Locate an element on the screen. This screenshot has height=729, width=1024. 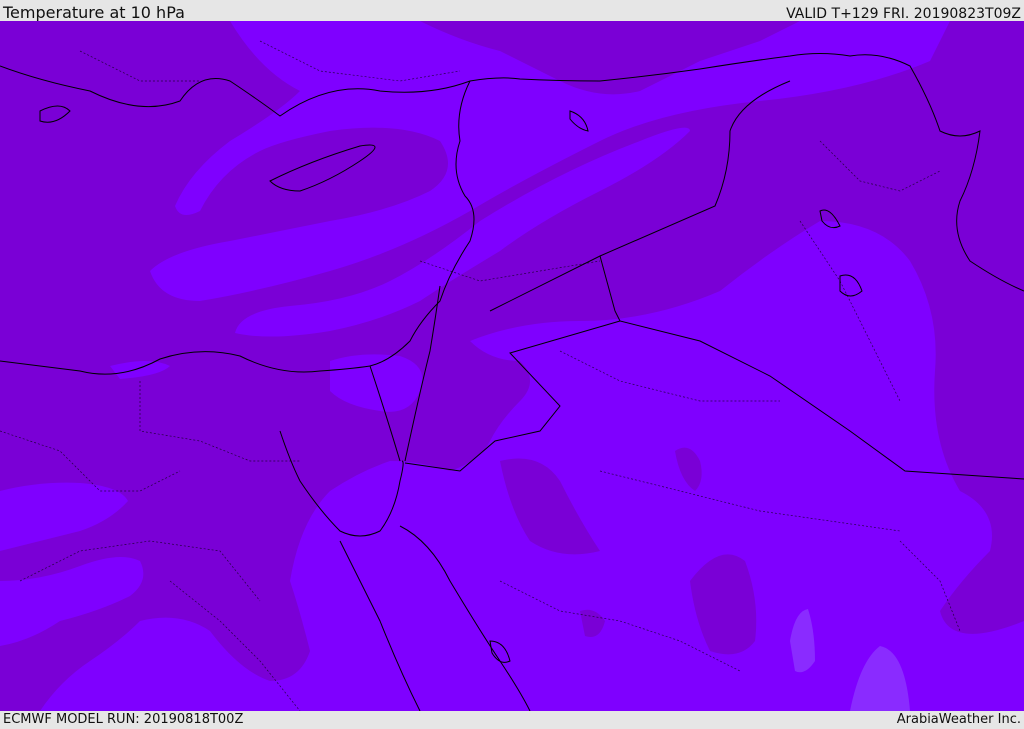
map-title: Temperature at 10 hPa is located at coordinates (94, 12).